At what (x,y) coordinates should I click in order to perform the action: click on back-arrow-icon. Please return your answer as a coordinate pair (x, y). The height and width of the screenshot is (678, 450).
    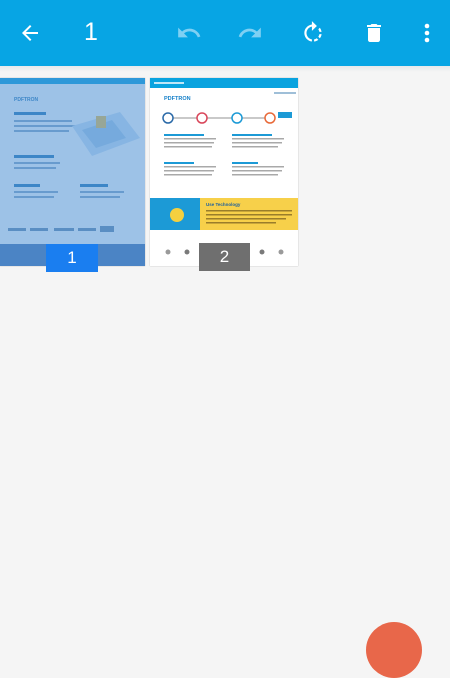
    Looking at the image, I should click on (30, 33).